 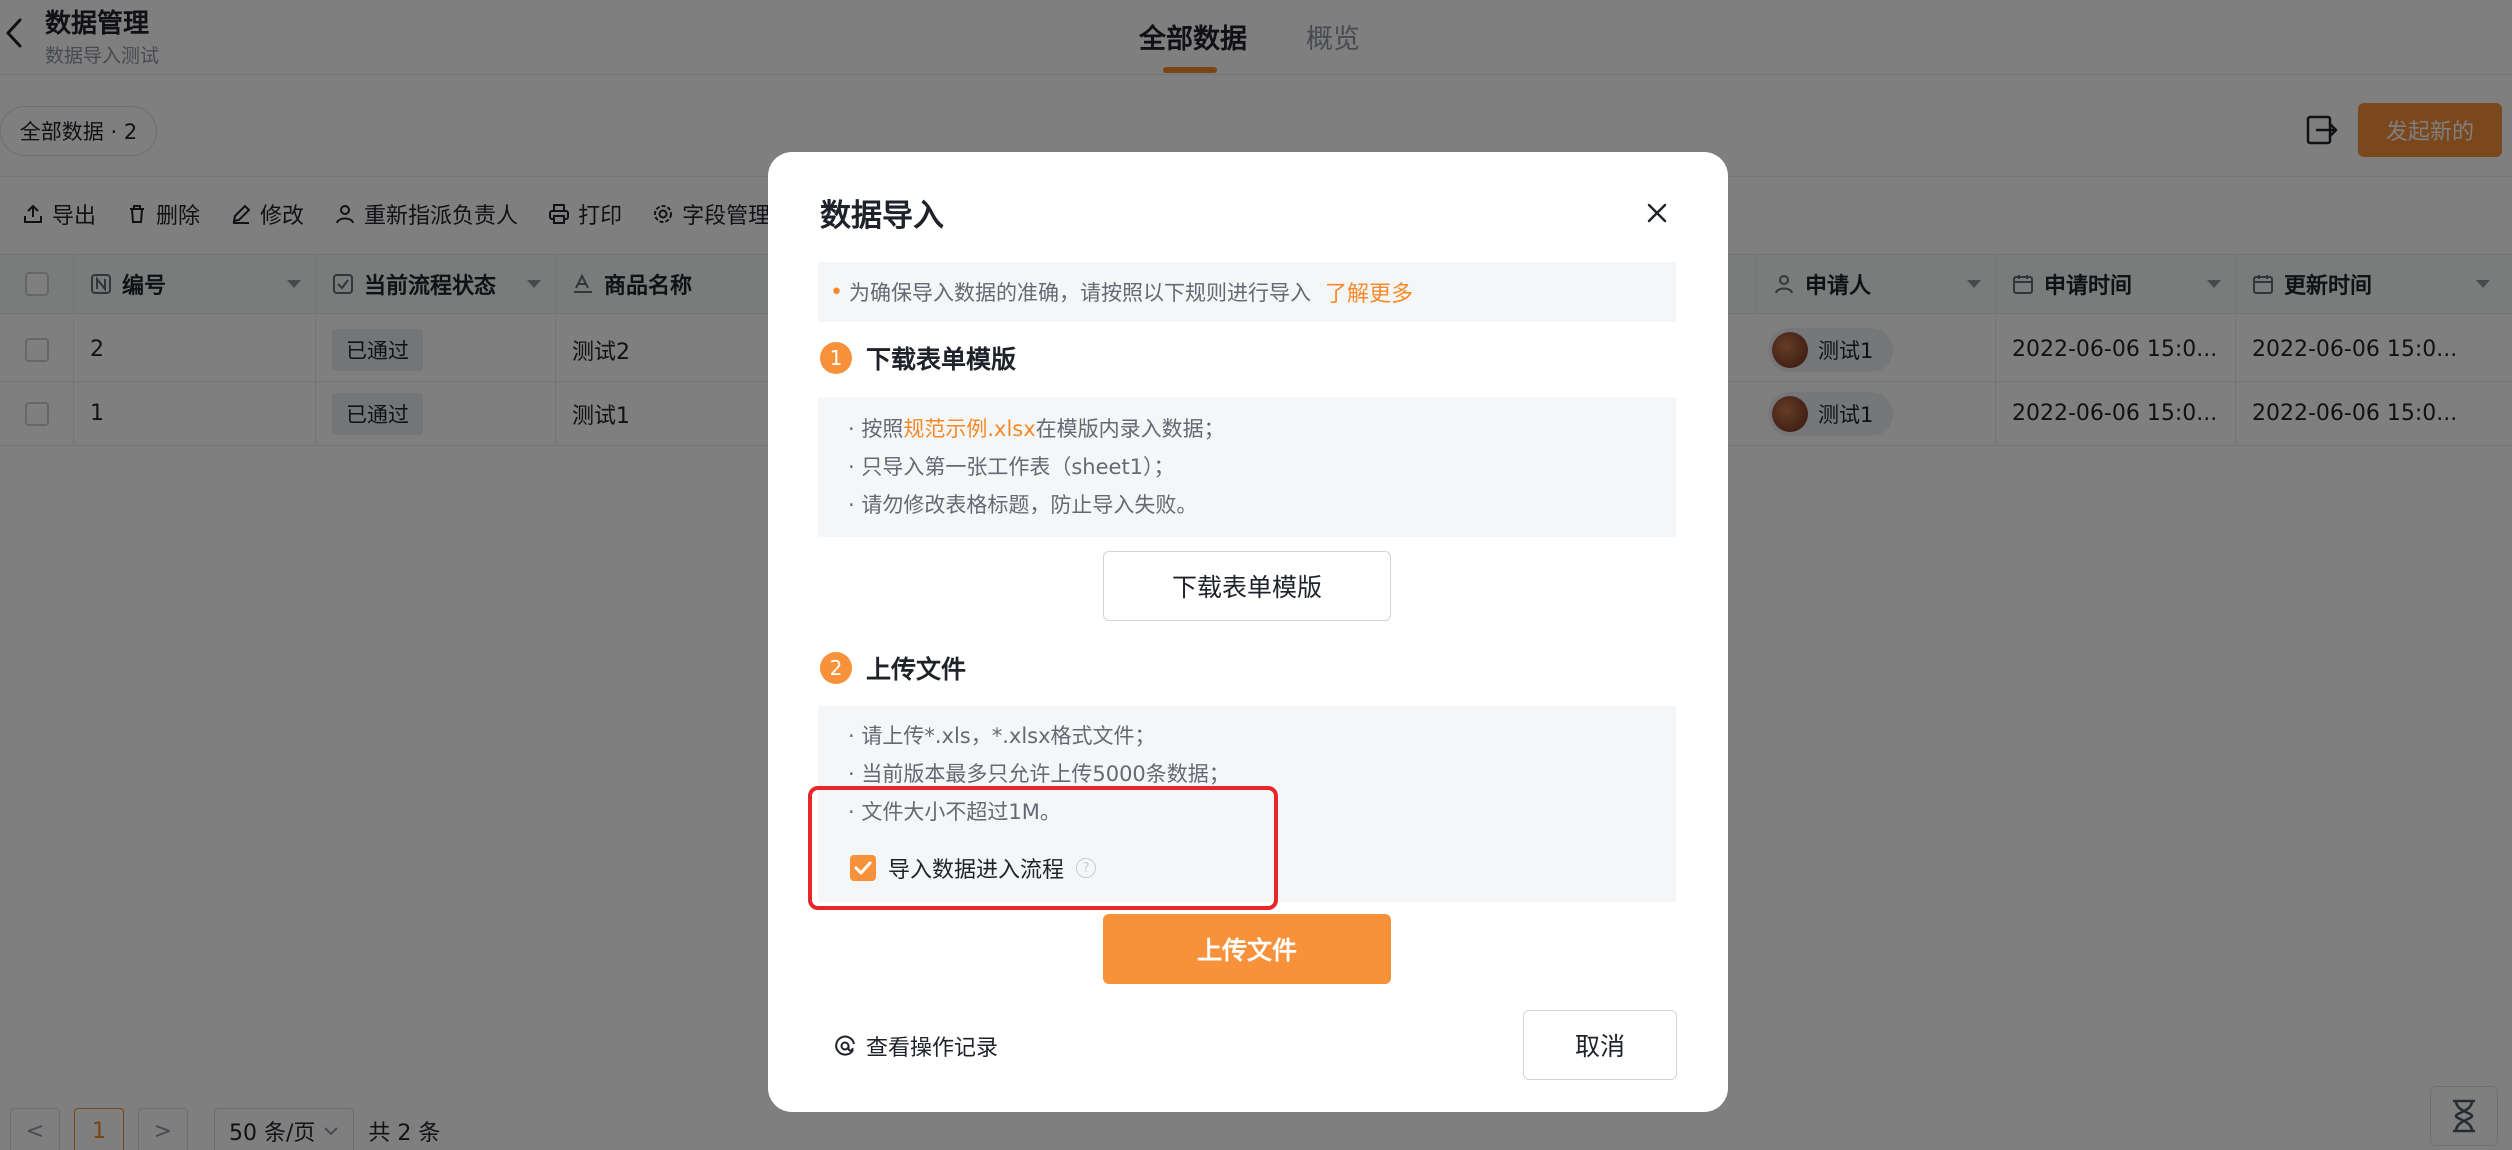 What do you see at coordinates (1369, 292) in the screenshot?
I see `learn-more-link: 了解更多` at bounding box center [1369, 292].